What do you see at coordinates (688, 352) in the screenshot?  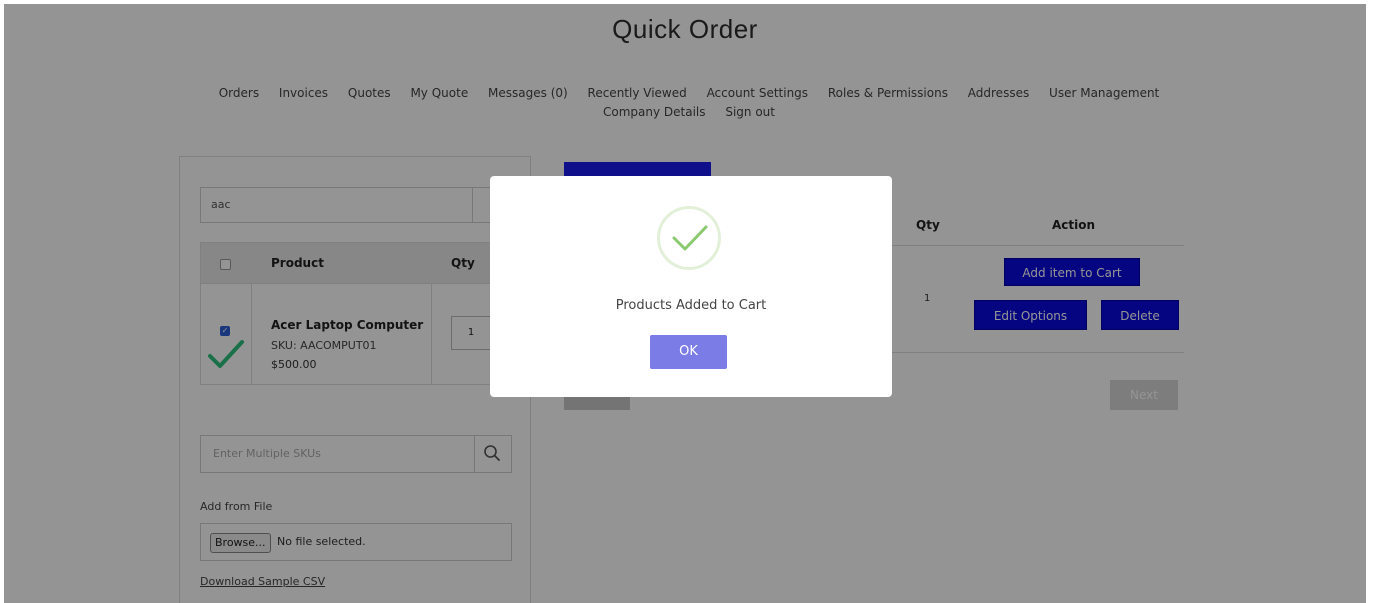 I see `ok-button: OK` at bounding box center [688, 352].